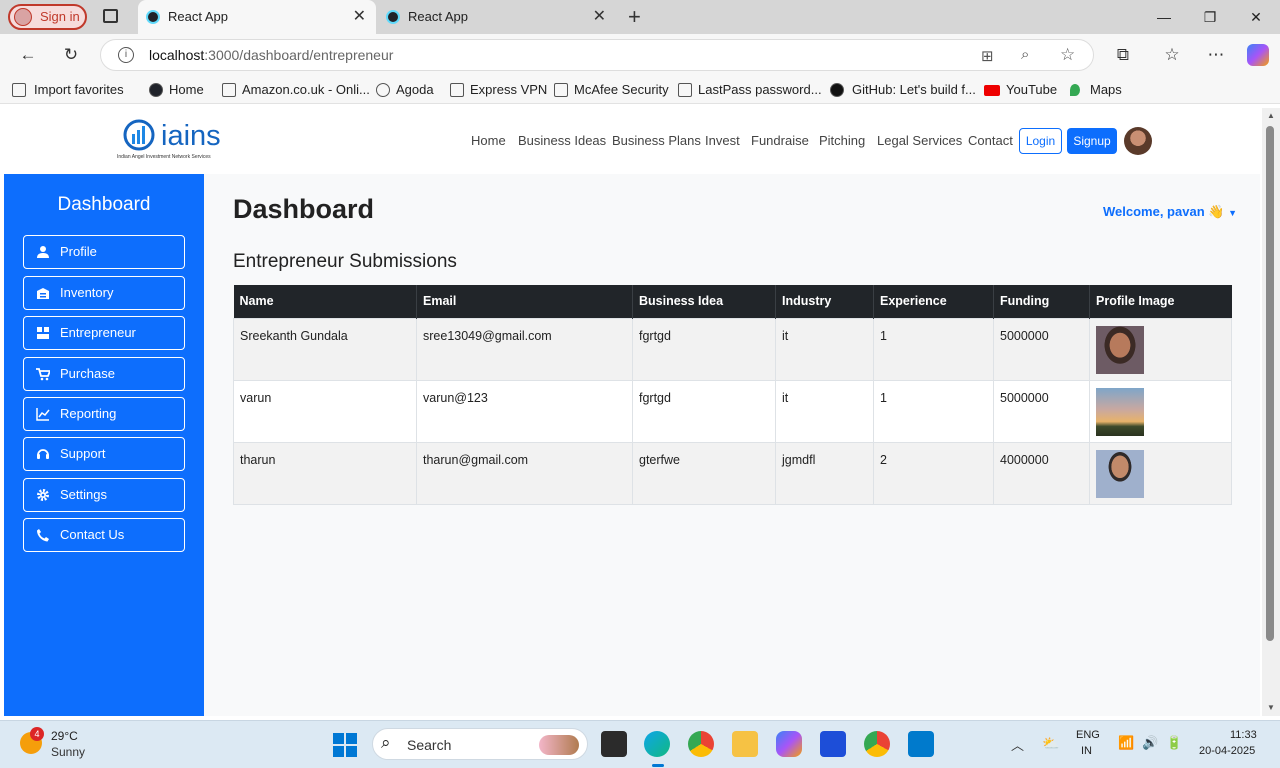 This screenshot has height=768, width=1280. I want to click on nav-fundraise: Fundraise, so click(780, 141).